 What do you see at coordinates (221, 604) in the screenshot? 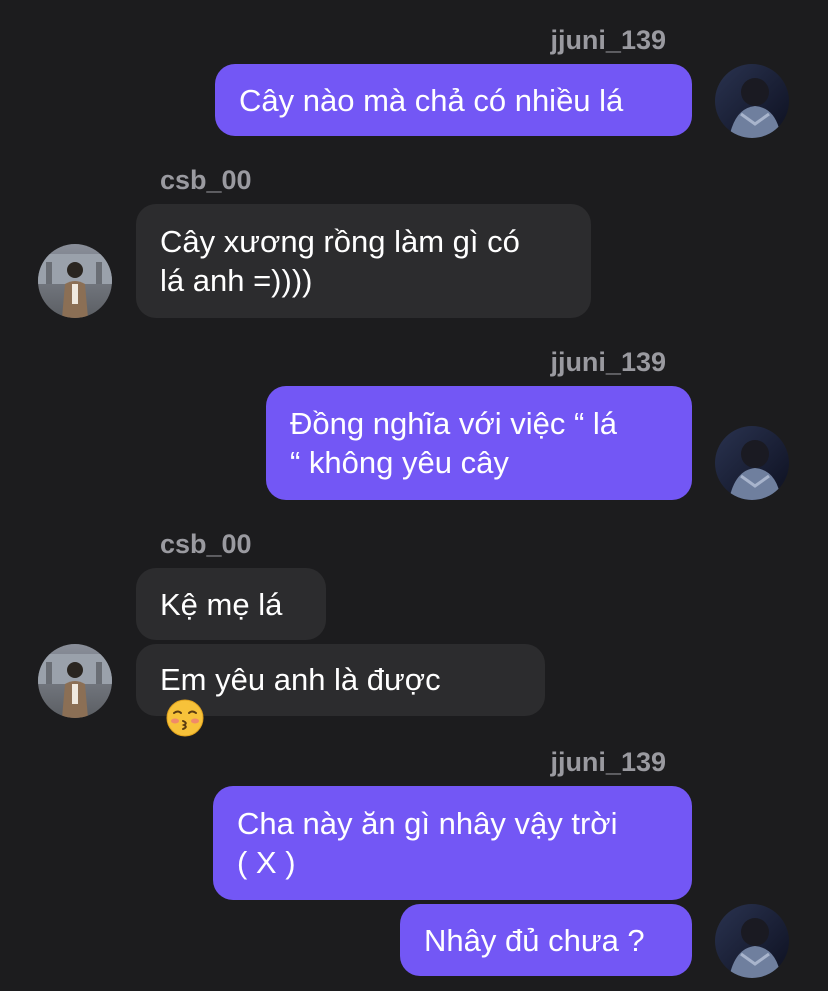
I see `message-text: Kệ mẹ lá` at bounding box center [221, 604].